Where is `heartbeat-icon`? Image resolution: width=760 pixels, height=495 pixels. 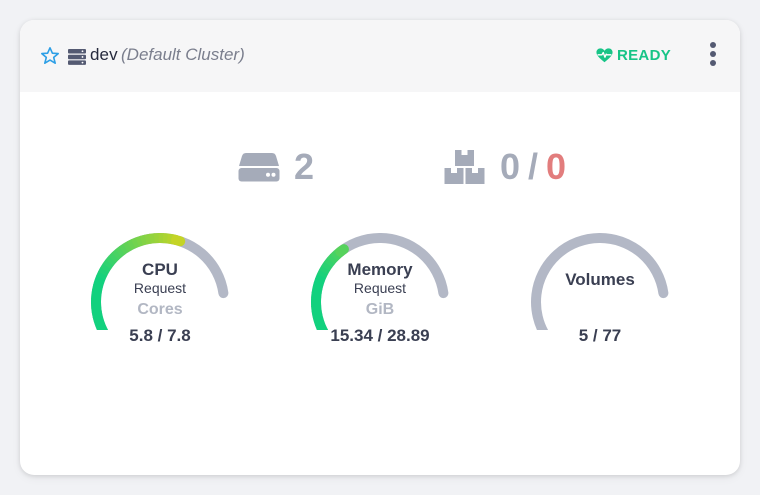
heartbeat-icon is located at coordinates (604, 54).